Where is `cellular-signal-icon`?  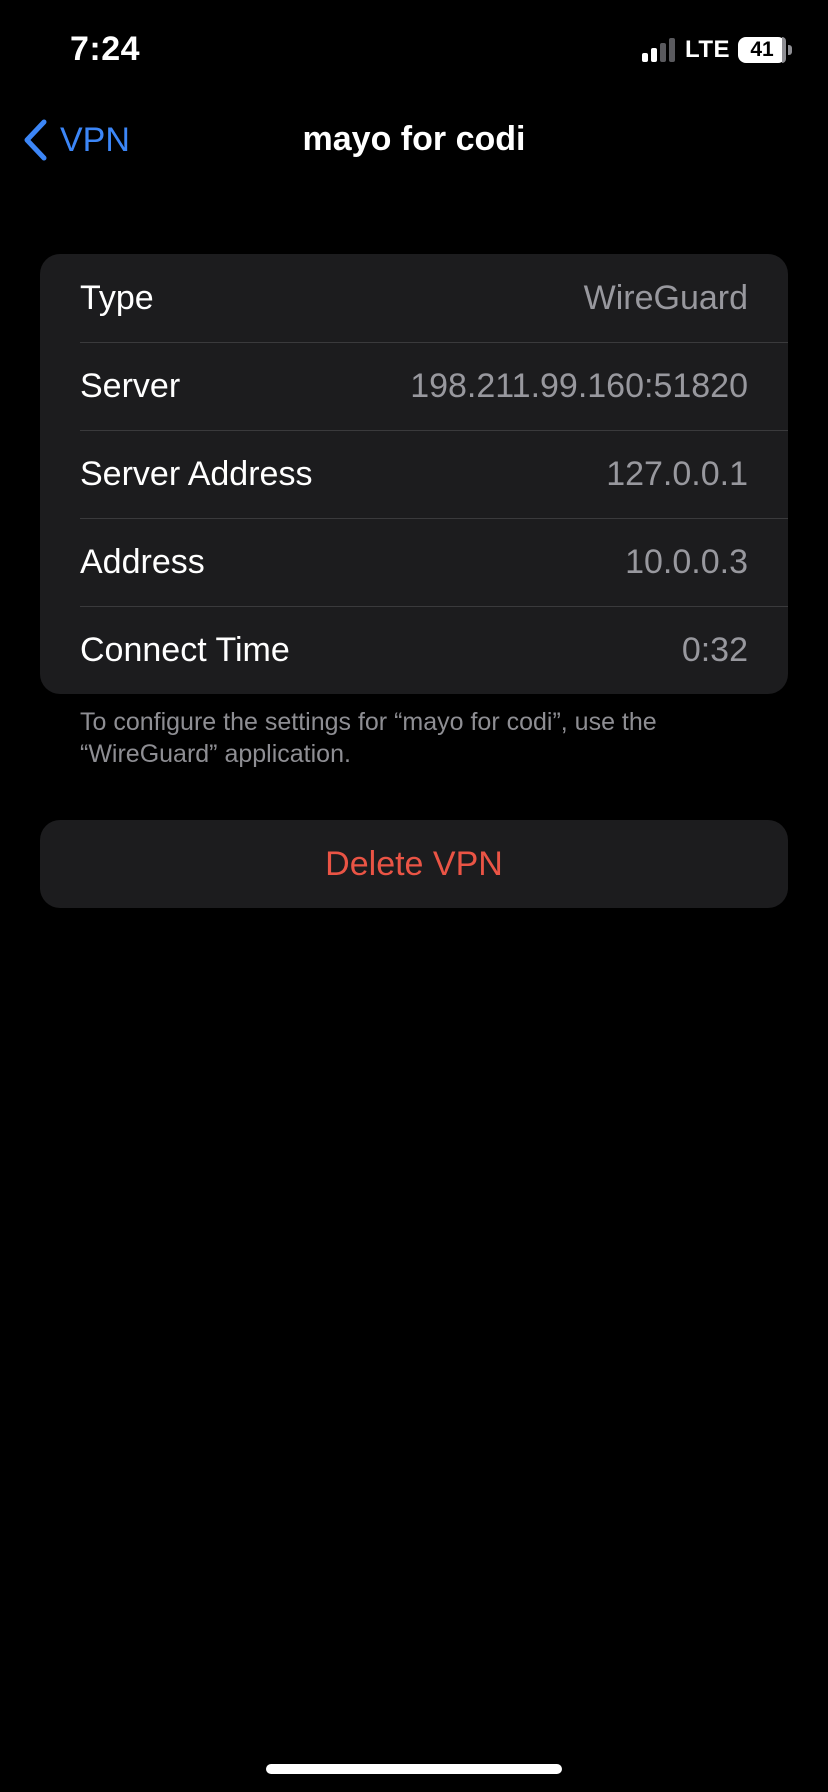 cellular-signal-icon is located at coordinates (658, 50).